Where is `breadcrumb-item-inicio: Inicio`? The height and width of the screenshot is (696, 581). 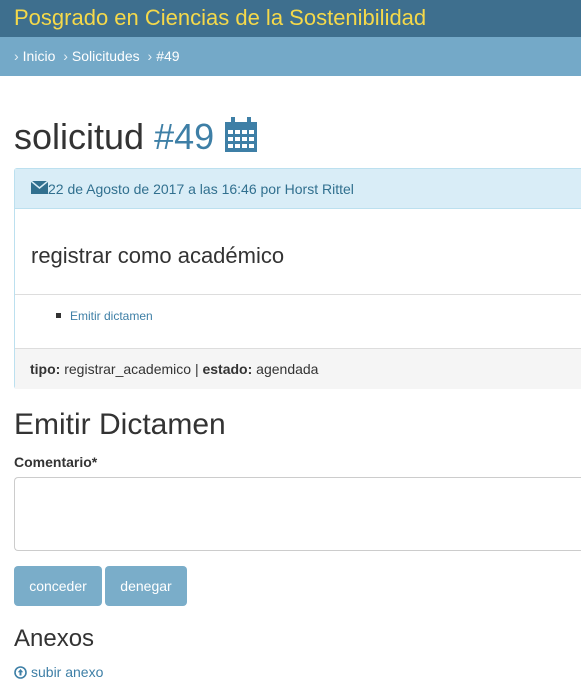 breadcrumb-item-inicio: Inicio is located at coordinates (39, 56).